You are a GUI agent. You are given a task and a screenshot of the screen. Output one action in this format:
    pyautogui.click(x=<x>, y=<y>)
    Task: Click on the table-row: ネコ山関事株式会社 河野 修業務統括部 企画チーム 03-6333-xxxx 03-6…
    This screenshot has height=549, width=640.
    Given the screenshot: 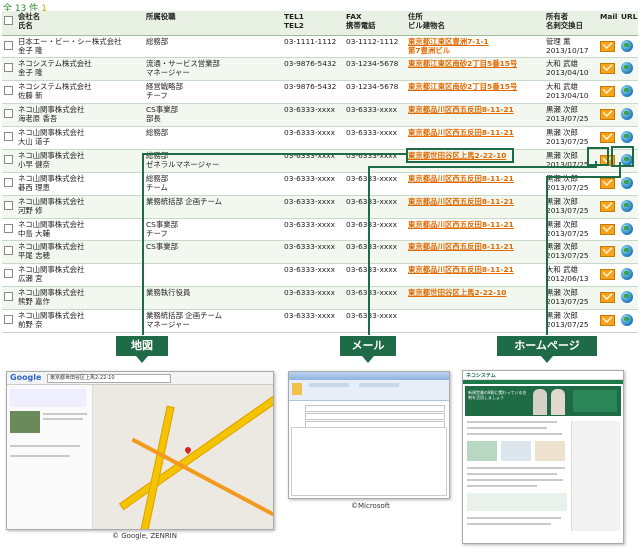 What is the action you would take?
    pyautogui.click(x=320, y=207)
    